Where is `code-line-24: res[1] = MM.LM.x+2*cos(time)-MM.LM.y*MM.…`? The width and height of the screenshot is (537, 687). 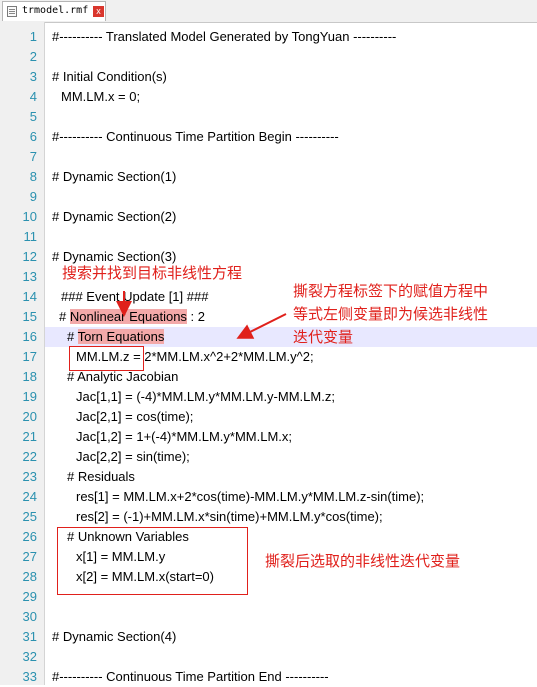 code-line-24: res[1] = MM.LM.x+2*cos(time)-MM.LM.y*MM.… is located at coordinates (291, 497).